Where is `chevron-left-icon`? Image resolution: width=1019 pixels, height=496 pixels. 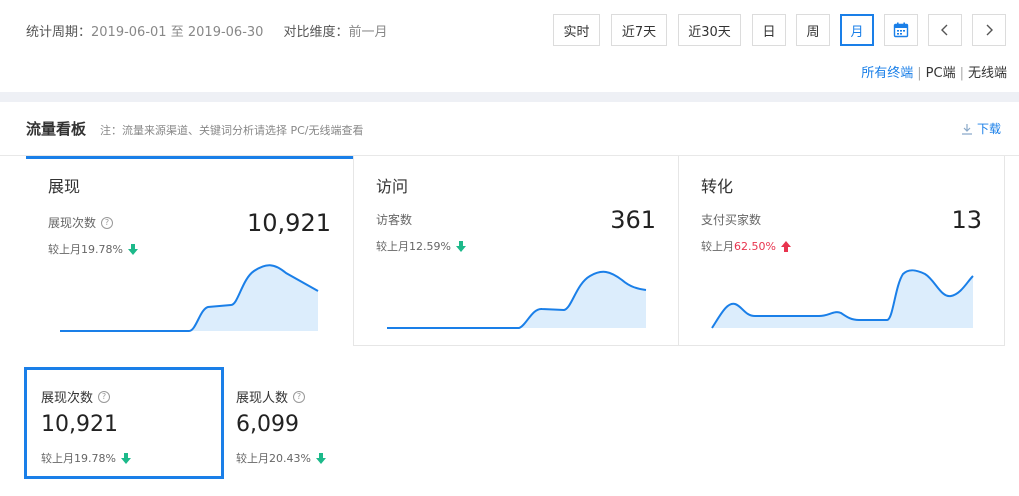 chevron-left-icon is located at coordinates (944, 30).